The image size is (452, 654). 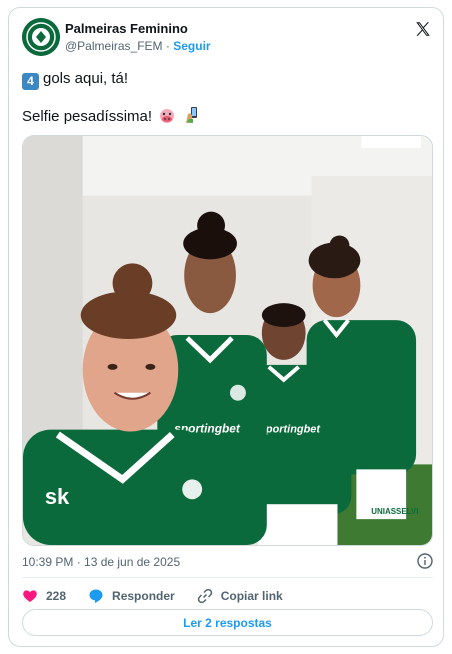 I want to click on svg-text: sportingbet, so click(x=291, y=430).